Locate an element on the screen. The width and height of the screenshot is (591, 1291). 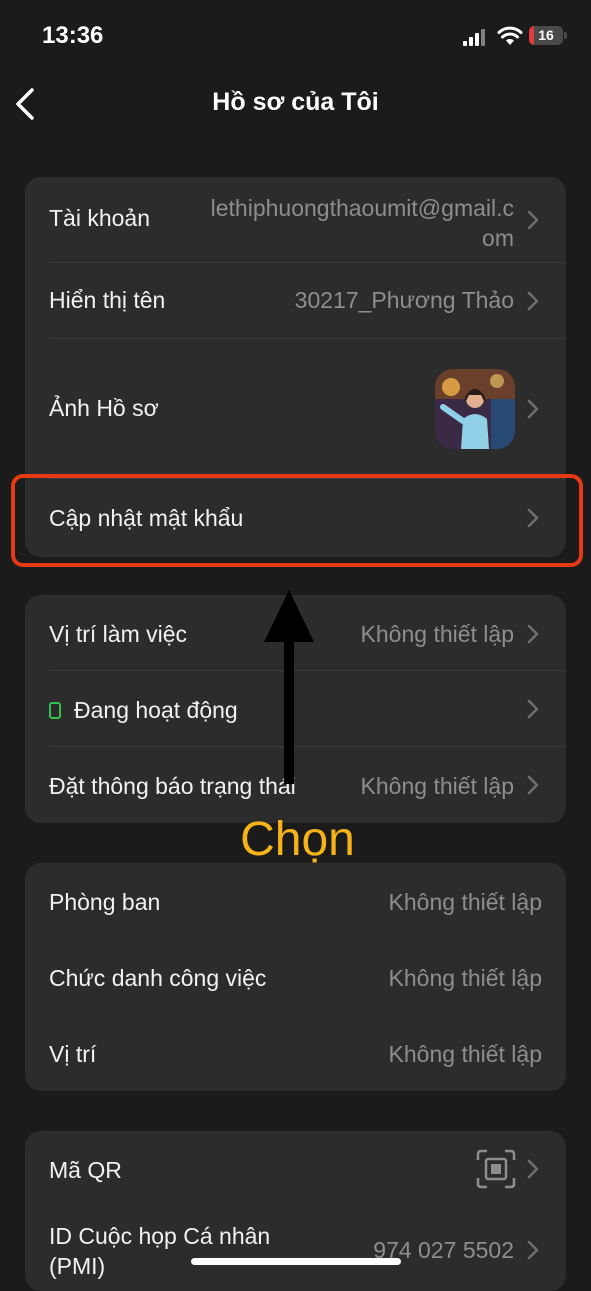
nav-header: Hồ sơ của Tôi is located at coordinates (295, 105).